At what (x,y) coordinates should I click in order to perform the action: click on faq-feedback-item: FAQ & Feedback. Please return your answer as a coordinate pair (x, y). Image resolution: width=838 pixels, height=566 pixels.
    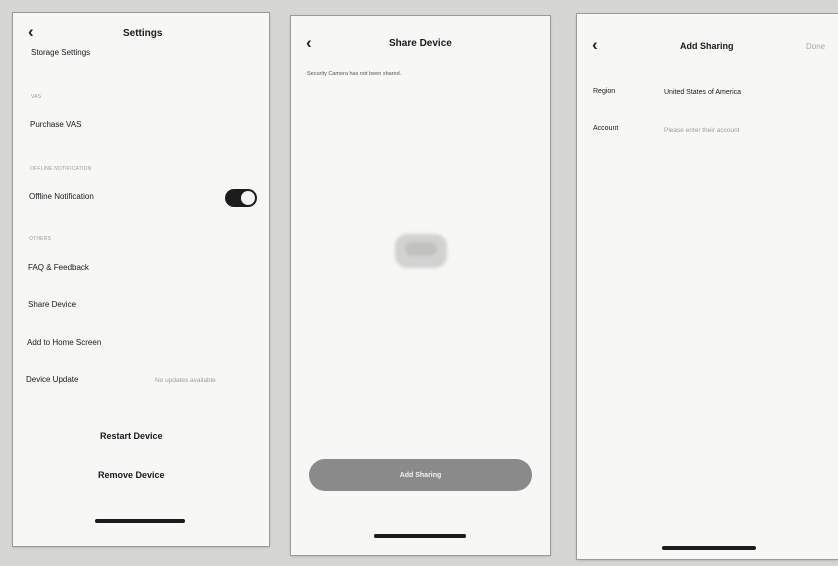
    Looking at the image, I should click on (58, 267).